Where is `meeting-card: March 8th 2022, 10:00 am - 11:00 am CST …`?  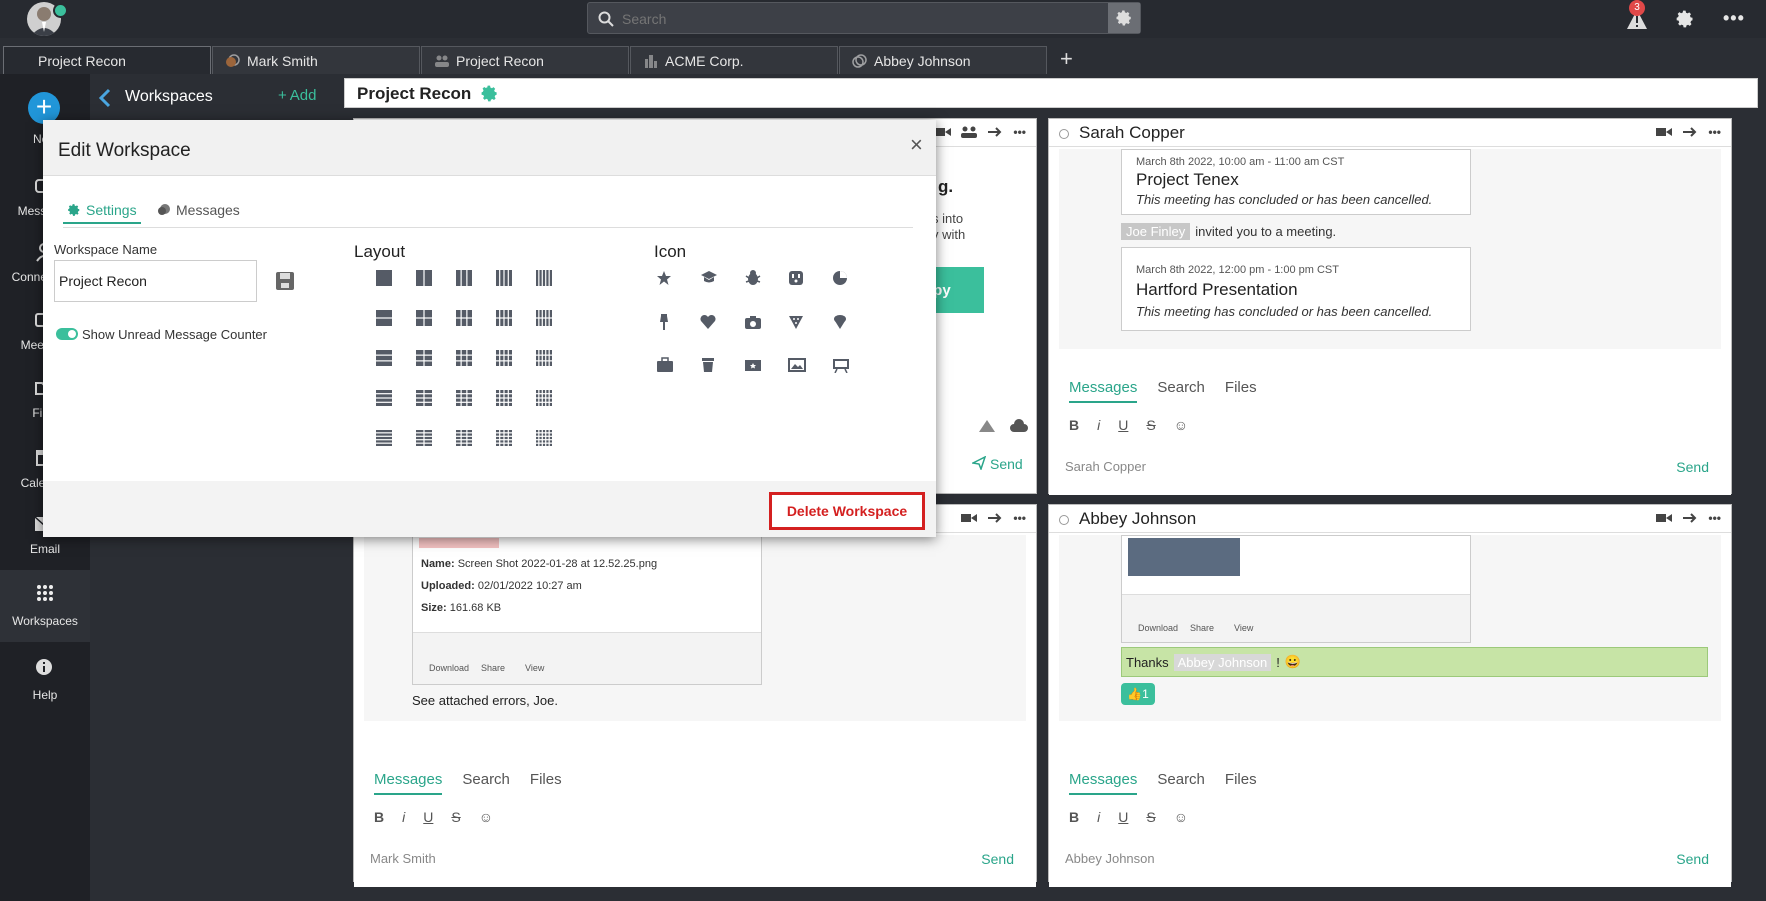
meeting-card: March 8th 2022, 10:00 am - 11:00 am CST … is located at coordinates (1296, 182).